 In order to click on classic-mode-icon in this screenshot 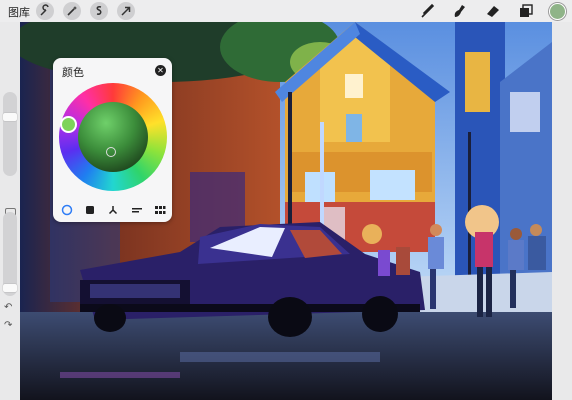, I will do `click(90, 210)`.